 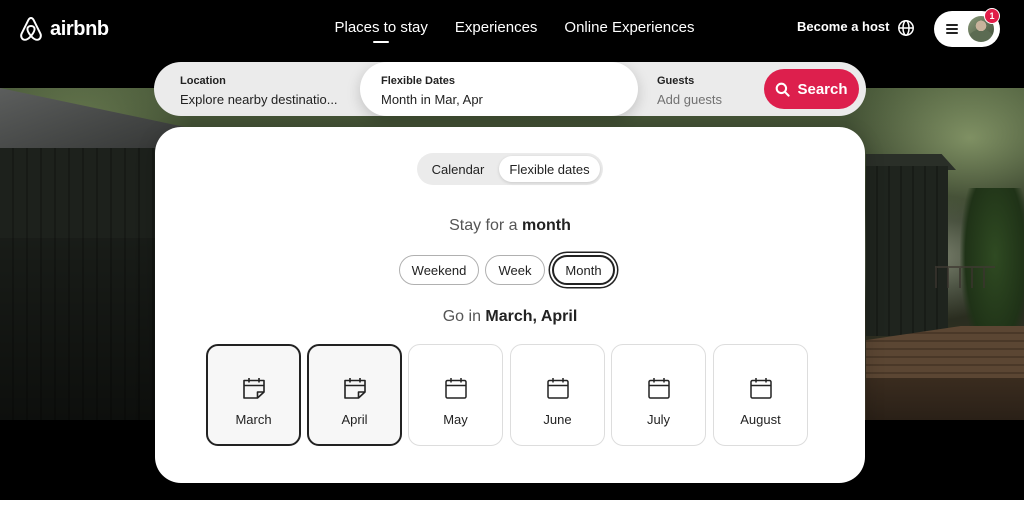 What do you see at coordinates (531, 316) in the screenshot?
I see `go-heading-emphasis: March, April` at bounding box center [531, 316].